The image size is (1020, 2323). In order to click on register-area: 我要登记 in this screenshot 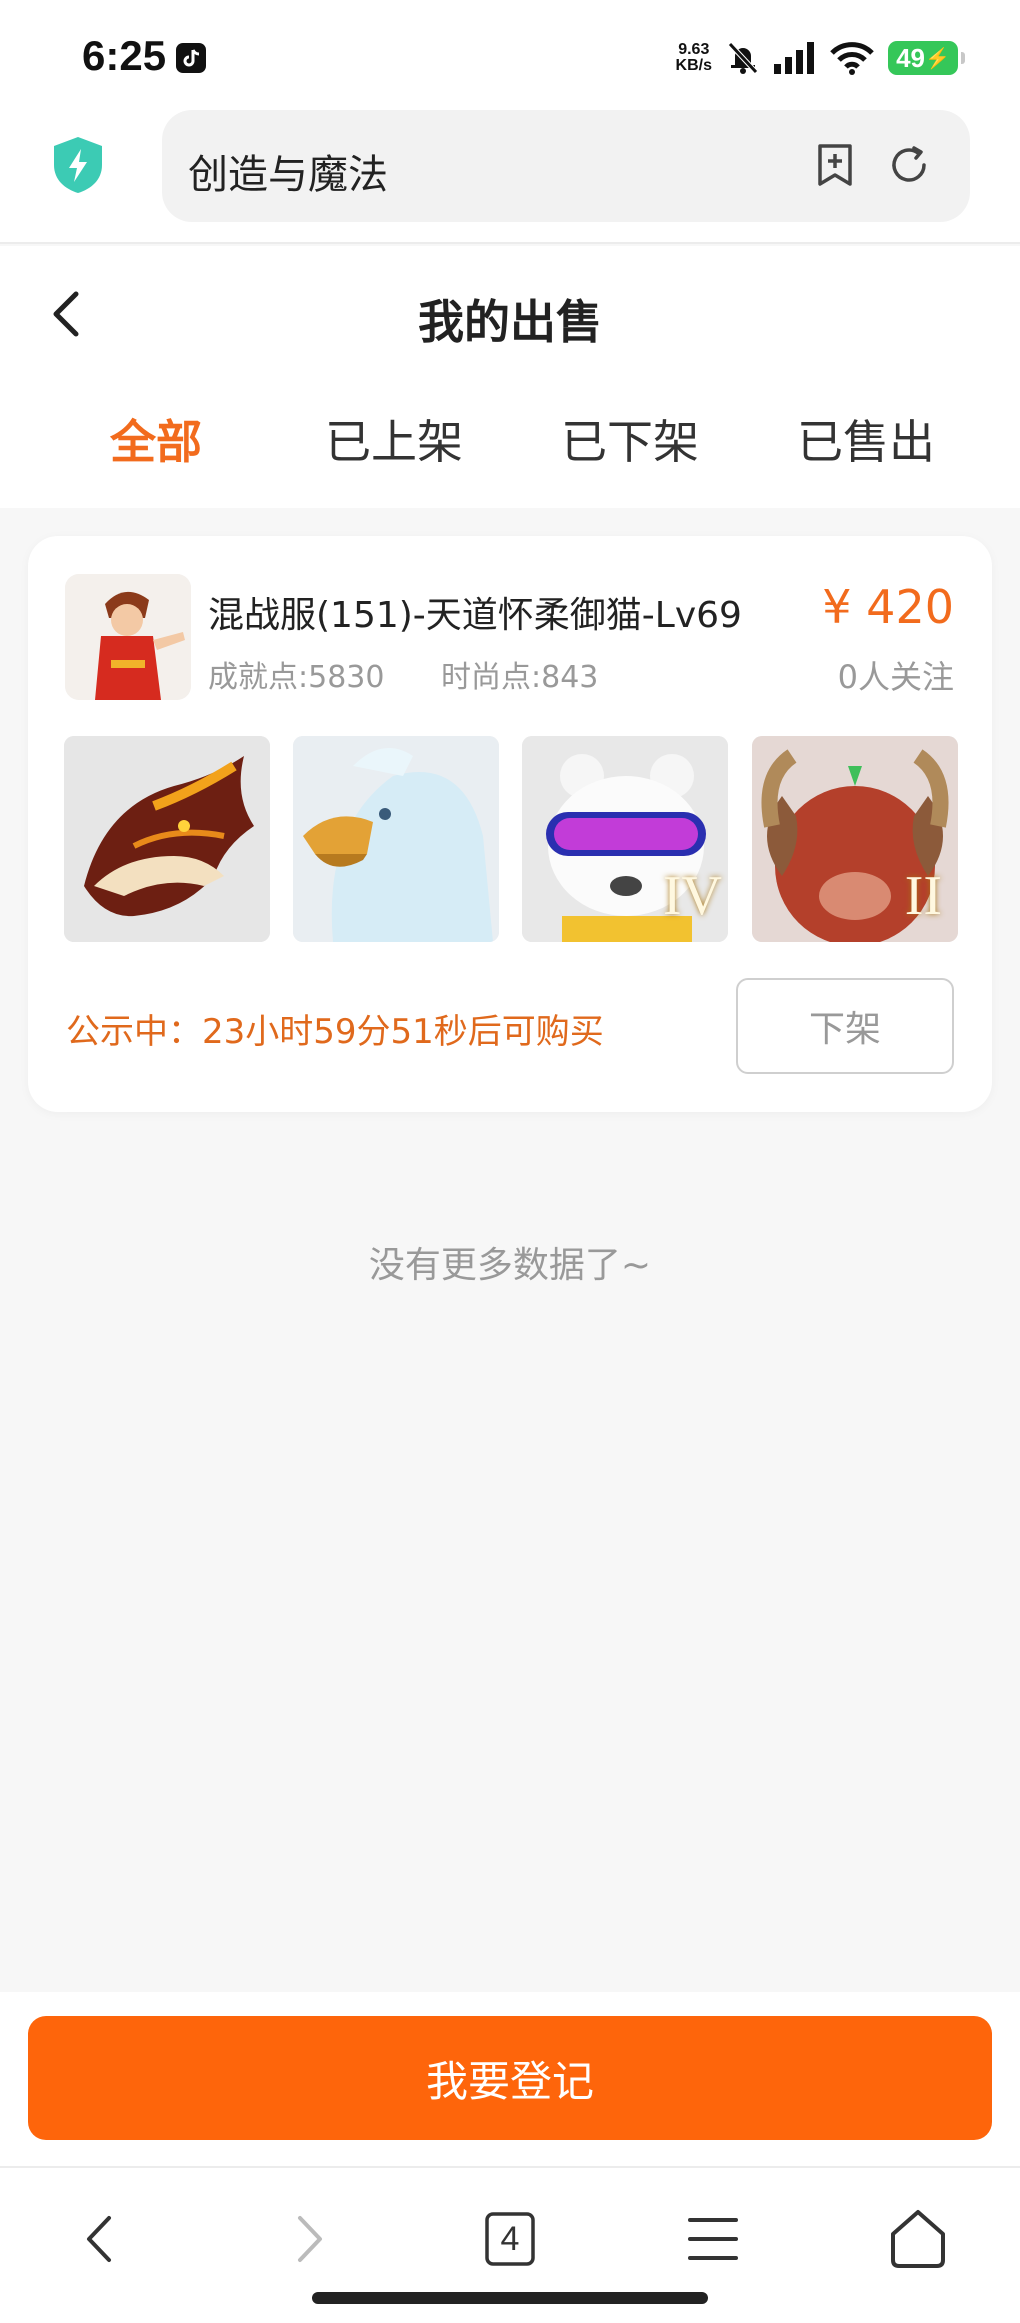, I will do `click(510, 2079)`.